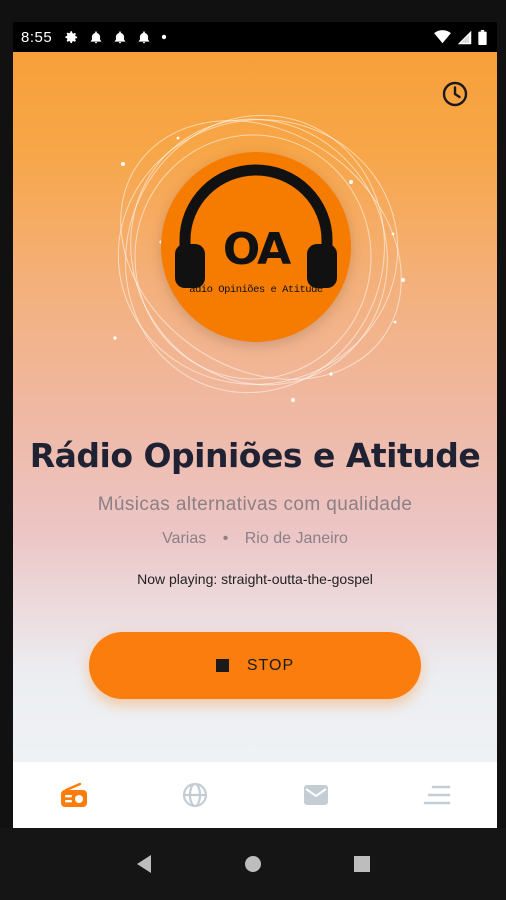 This screenshot has height=900, width=506. I want to click on status-time: 8:55, so click(37, 37).